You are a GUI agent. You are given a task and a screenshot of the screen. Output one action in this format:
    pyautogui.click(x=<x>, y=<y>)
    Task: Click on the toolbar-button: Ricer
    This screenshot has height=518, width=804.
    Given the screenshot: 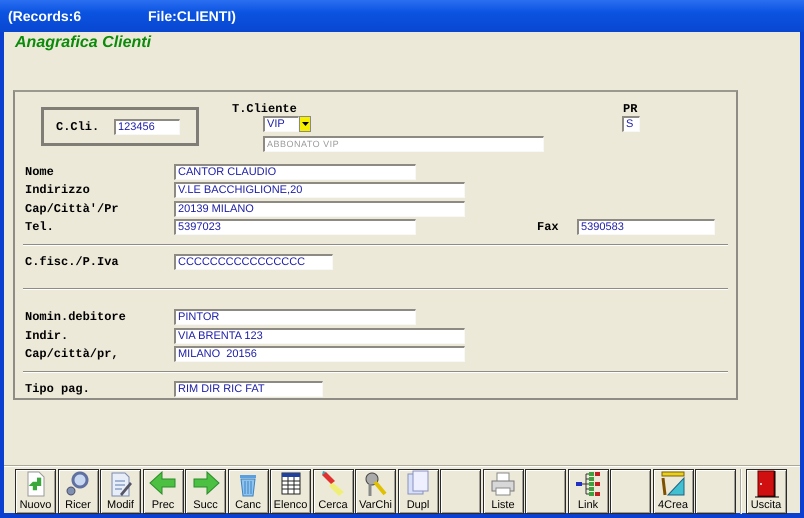 What is the action you would take?
    pyautogui.click(x=78, y=491)
    